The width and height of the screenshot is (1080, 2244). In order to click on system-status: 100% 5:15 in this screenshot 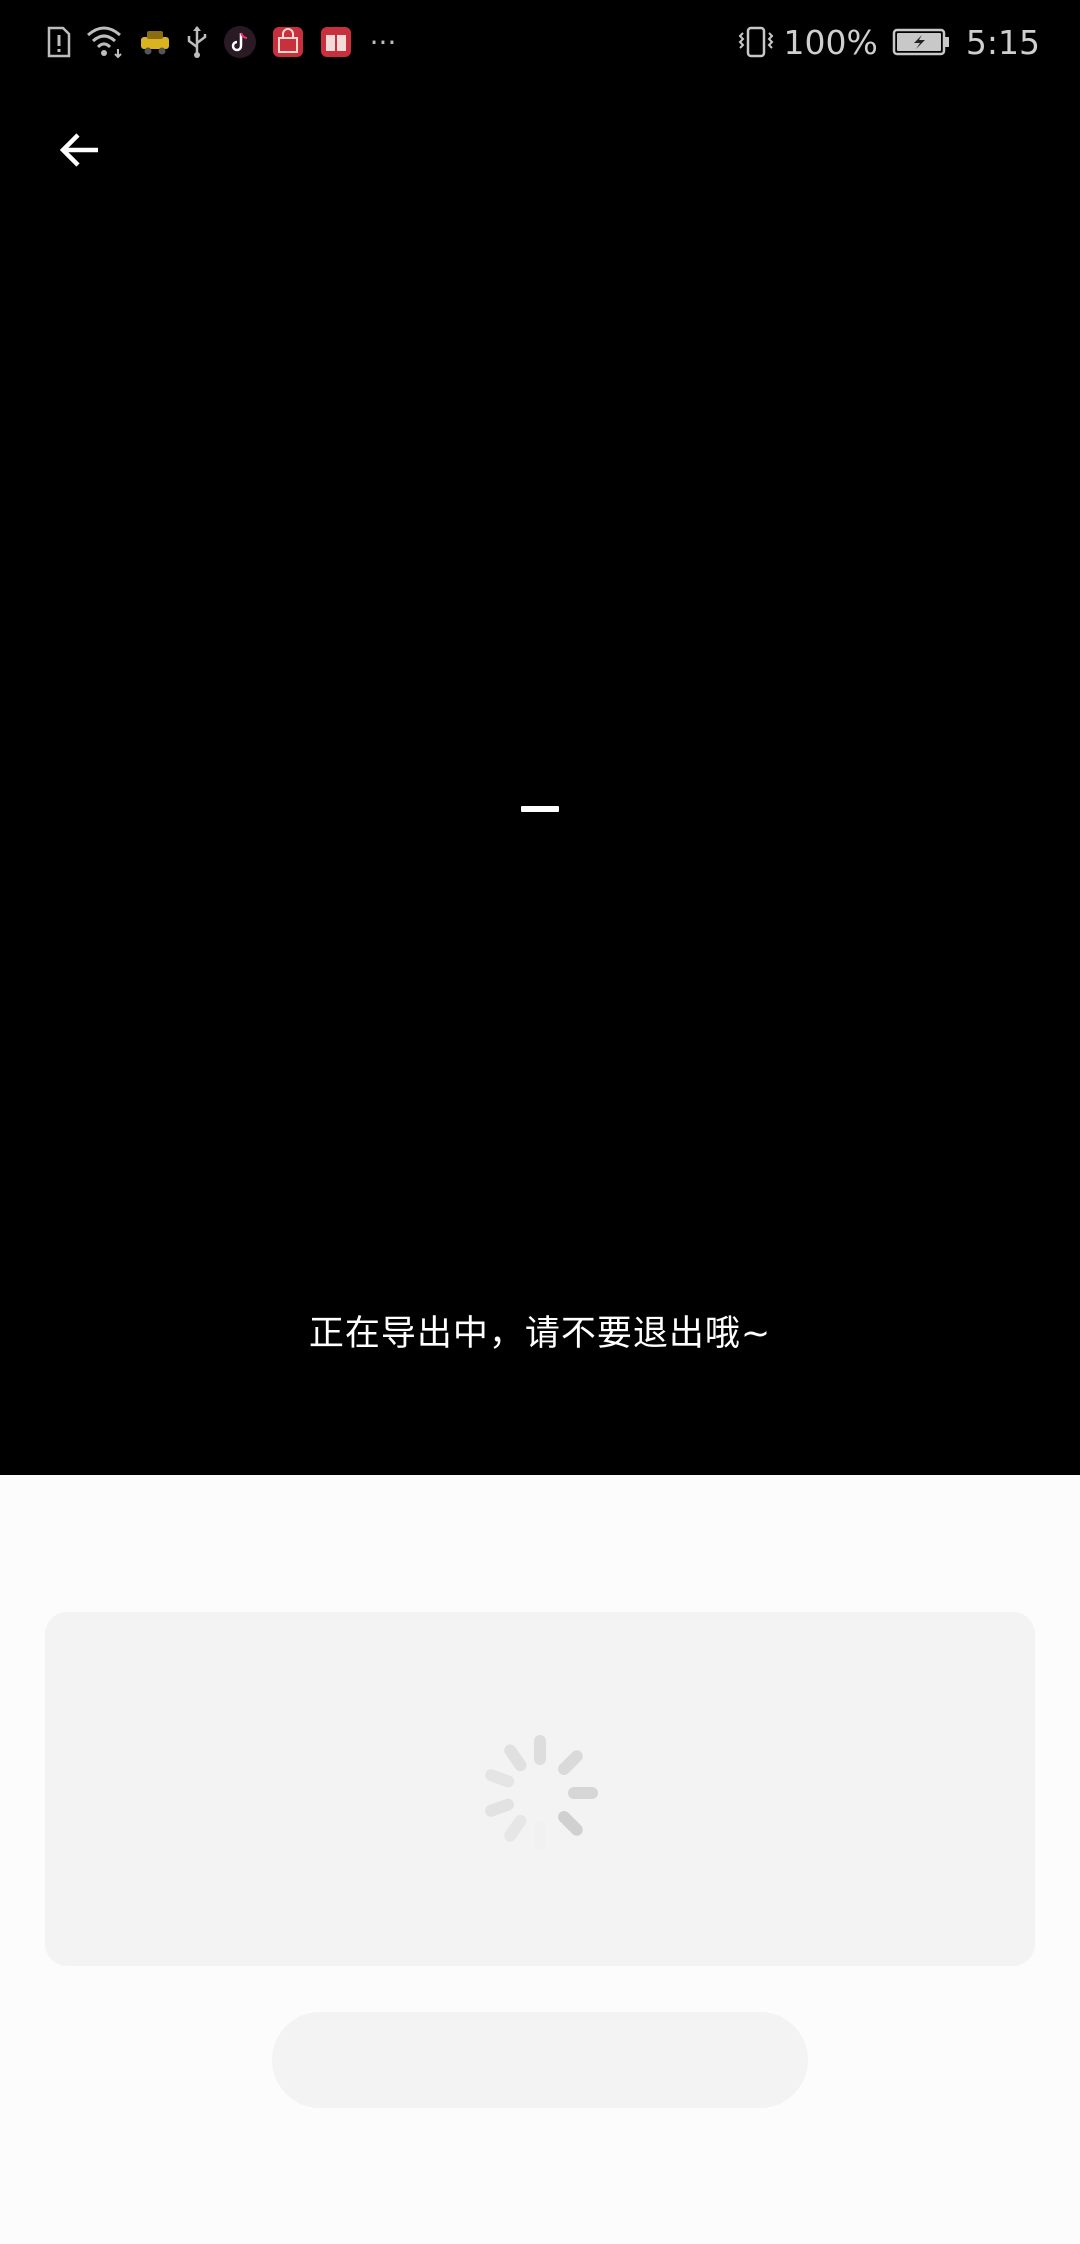, I will do `click(888, 42)`.